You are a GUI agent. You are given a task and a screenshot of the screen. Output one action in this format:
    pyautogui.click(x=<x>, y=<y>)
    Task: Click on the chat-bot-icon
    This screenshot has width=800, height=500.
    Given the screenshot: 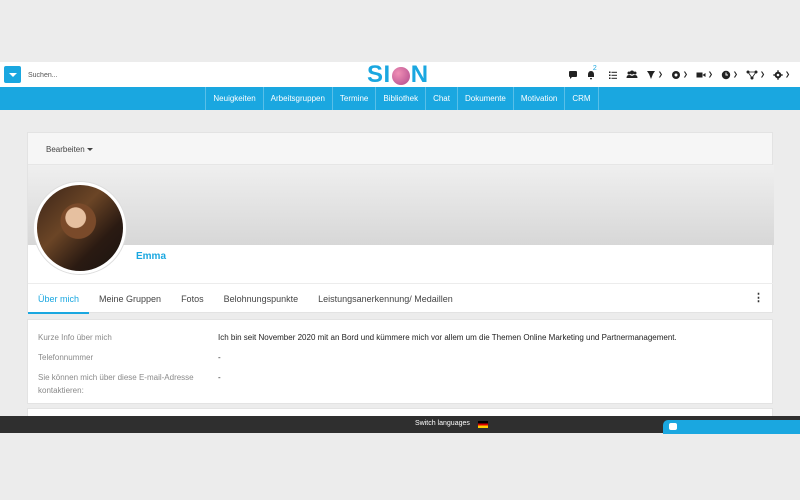 What is the action you would take?
    pyautogui.click(x=673, y=426)
    